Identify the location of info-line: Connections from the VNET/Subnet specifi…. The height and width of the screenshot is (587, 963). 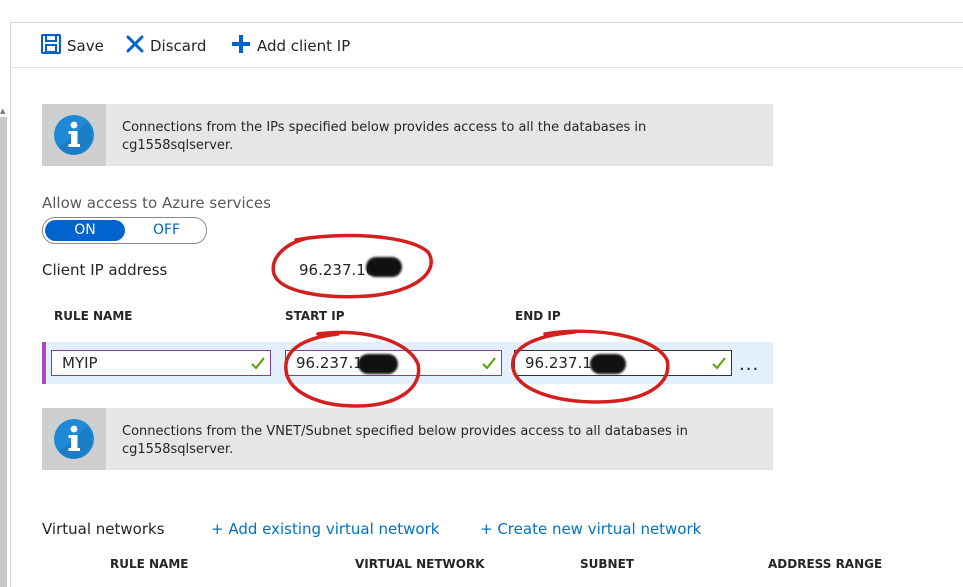
(405, 431).